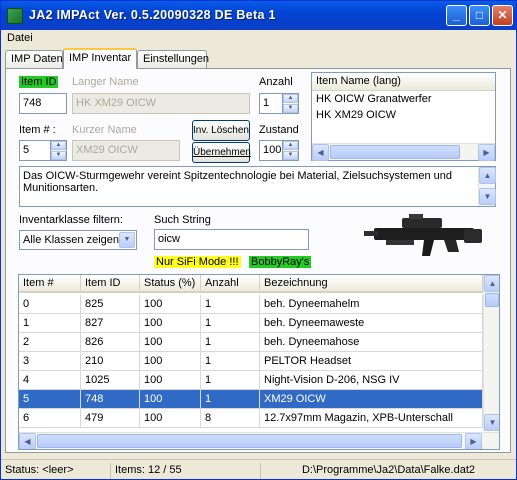 Image resolution: width=517 pixels, height=480 pixels. What do you see at coordinates (251, 342) in the screenshot?
I see `table-row: 2 826 100 1 beh. Dyneemahose` at bounding box center [251, 342].